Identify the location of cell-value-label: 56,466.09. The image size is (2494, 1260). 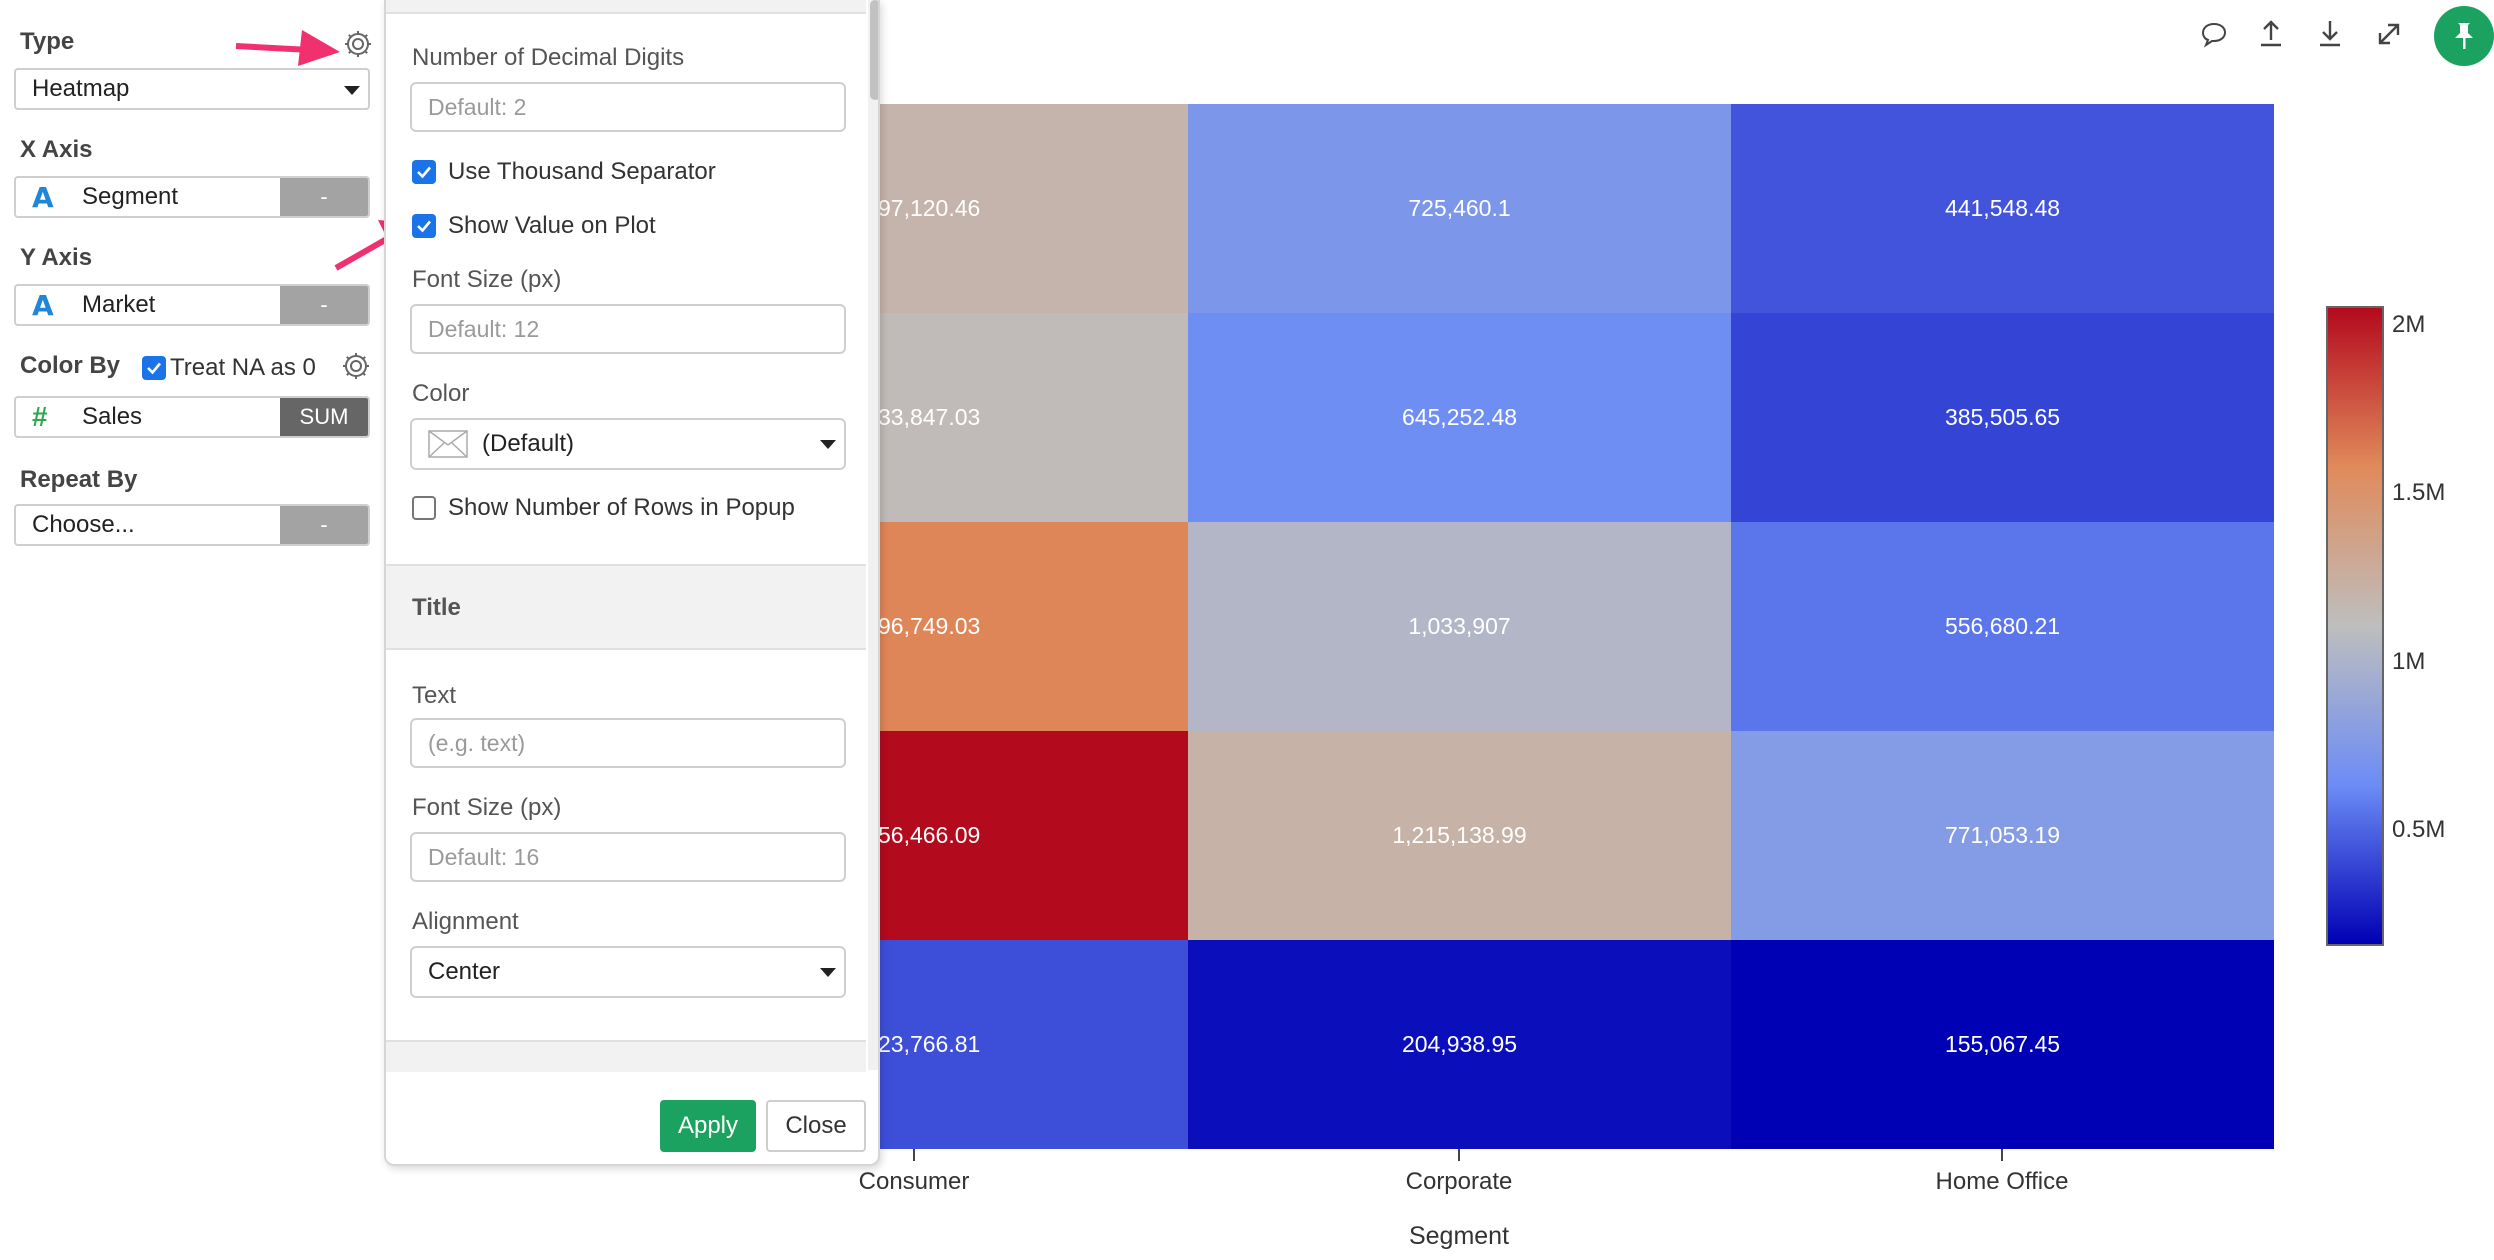
(929, 835).